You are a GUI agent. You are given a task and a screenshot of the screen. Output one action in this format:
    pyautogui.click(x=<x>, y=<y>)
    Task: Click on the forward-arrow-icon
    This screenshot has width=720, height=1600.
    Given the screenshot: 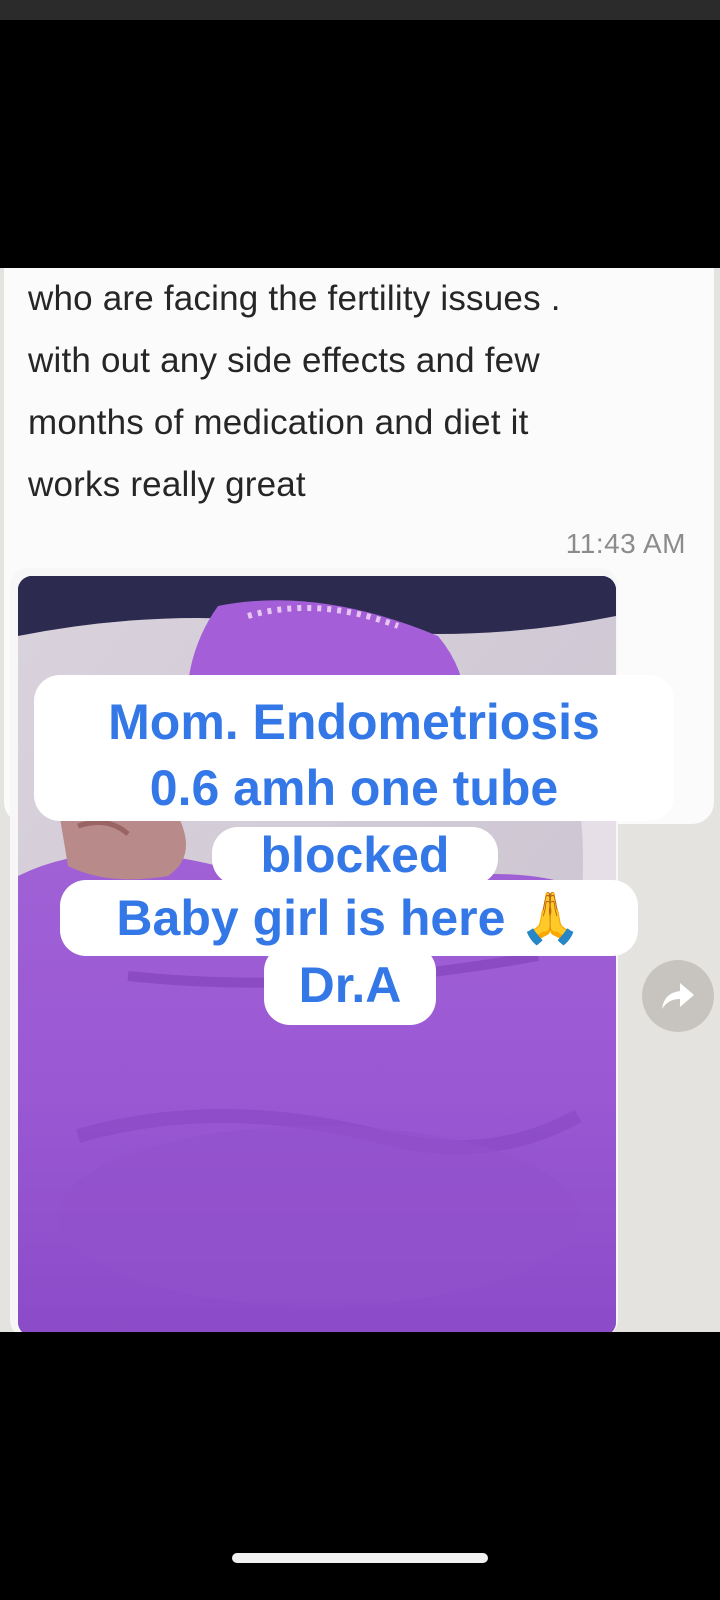 What is the action you would take?
    pyautogui.click(x=678, y=996)
    